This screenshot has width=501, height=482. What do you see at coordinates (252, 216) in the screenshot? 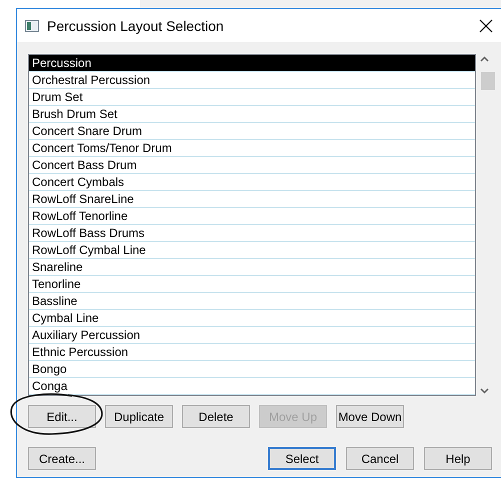
I see `list-item: RowLoff Tenorline` at bounding box center [252, 216].